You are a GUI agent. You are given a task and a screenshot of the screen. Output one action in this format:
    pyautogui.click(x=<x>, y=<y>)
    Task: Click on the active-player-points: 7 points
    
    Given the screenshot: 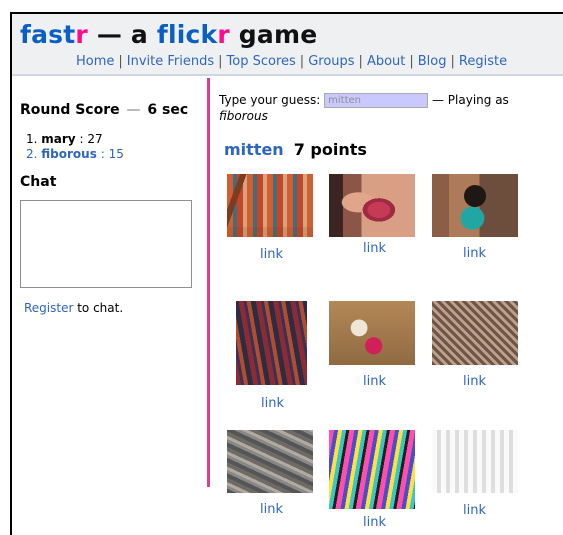 What is the action you would take?
    pyautogui.click(x=330, y=149)
    